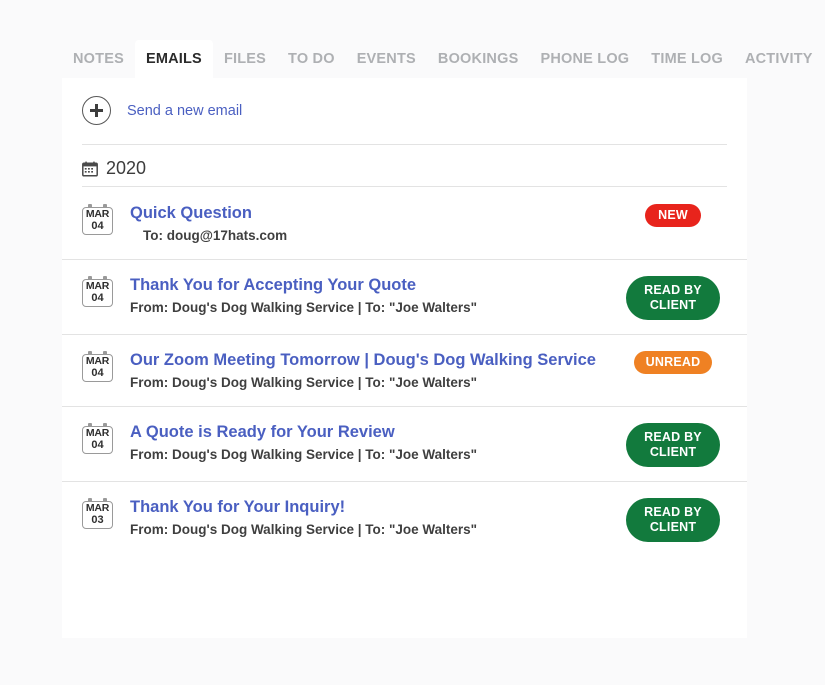 The image size is (825, 685). What do you see at coordinates (173, 59) in the screenshot?
I see `tab-emails: EMAILS` at bounding box center [173, 59].